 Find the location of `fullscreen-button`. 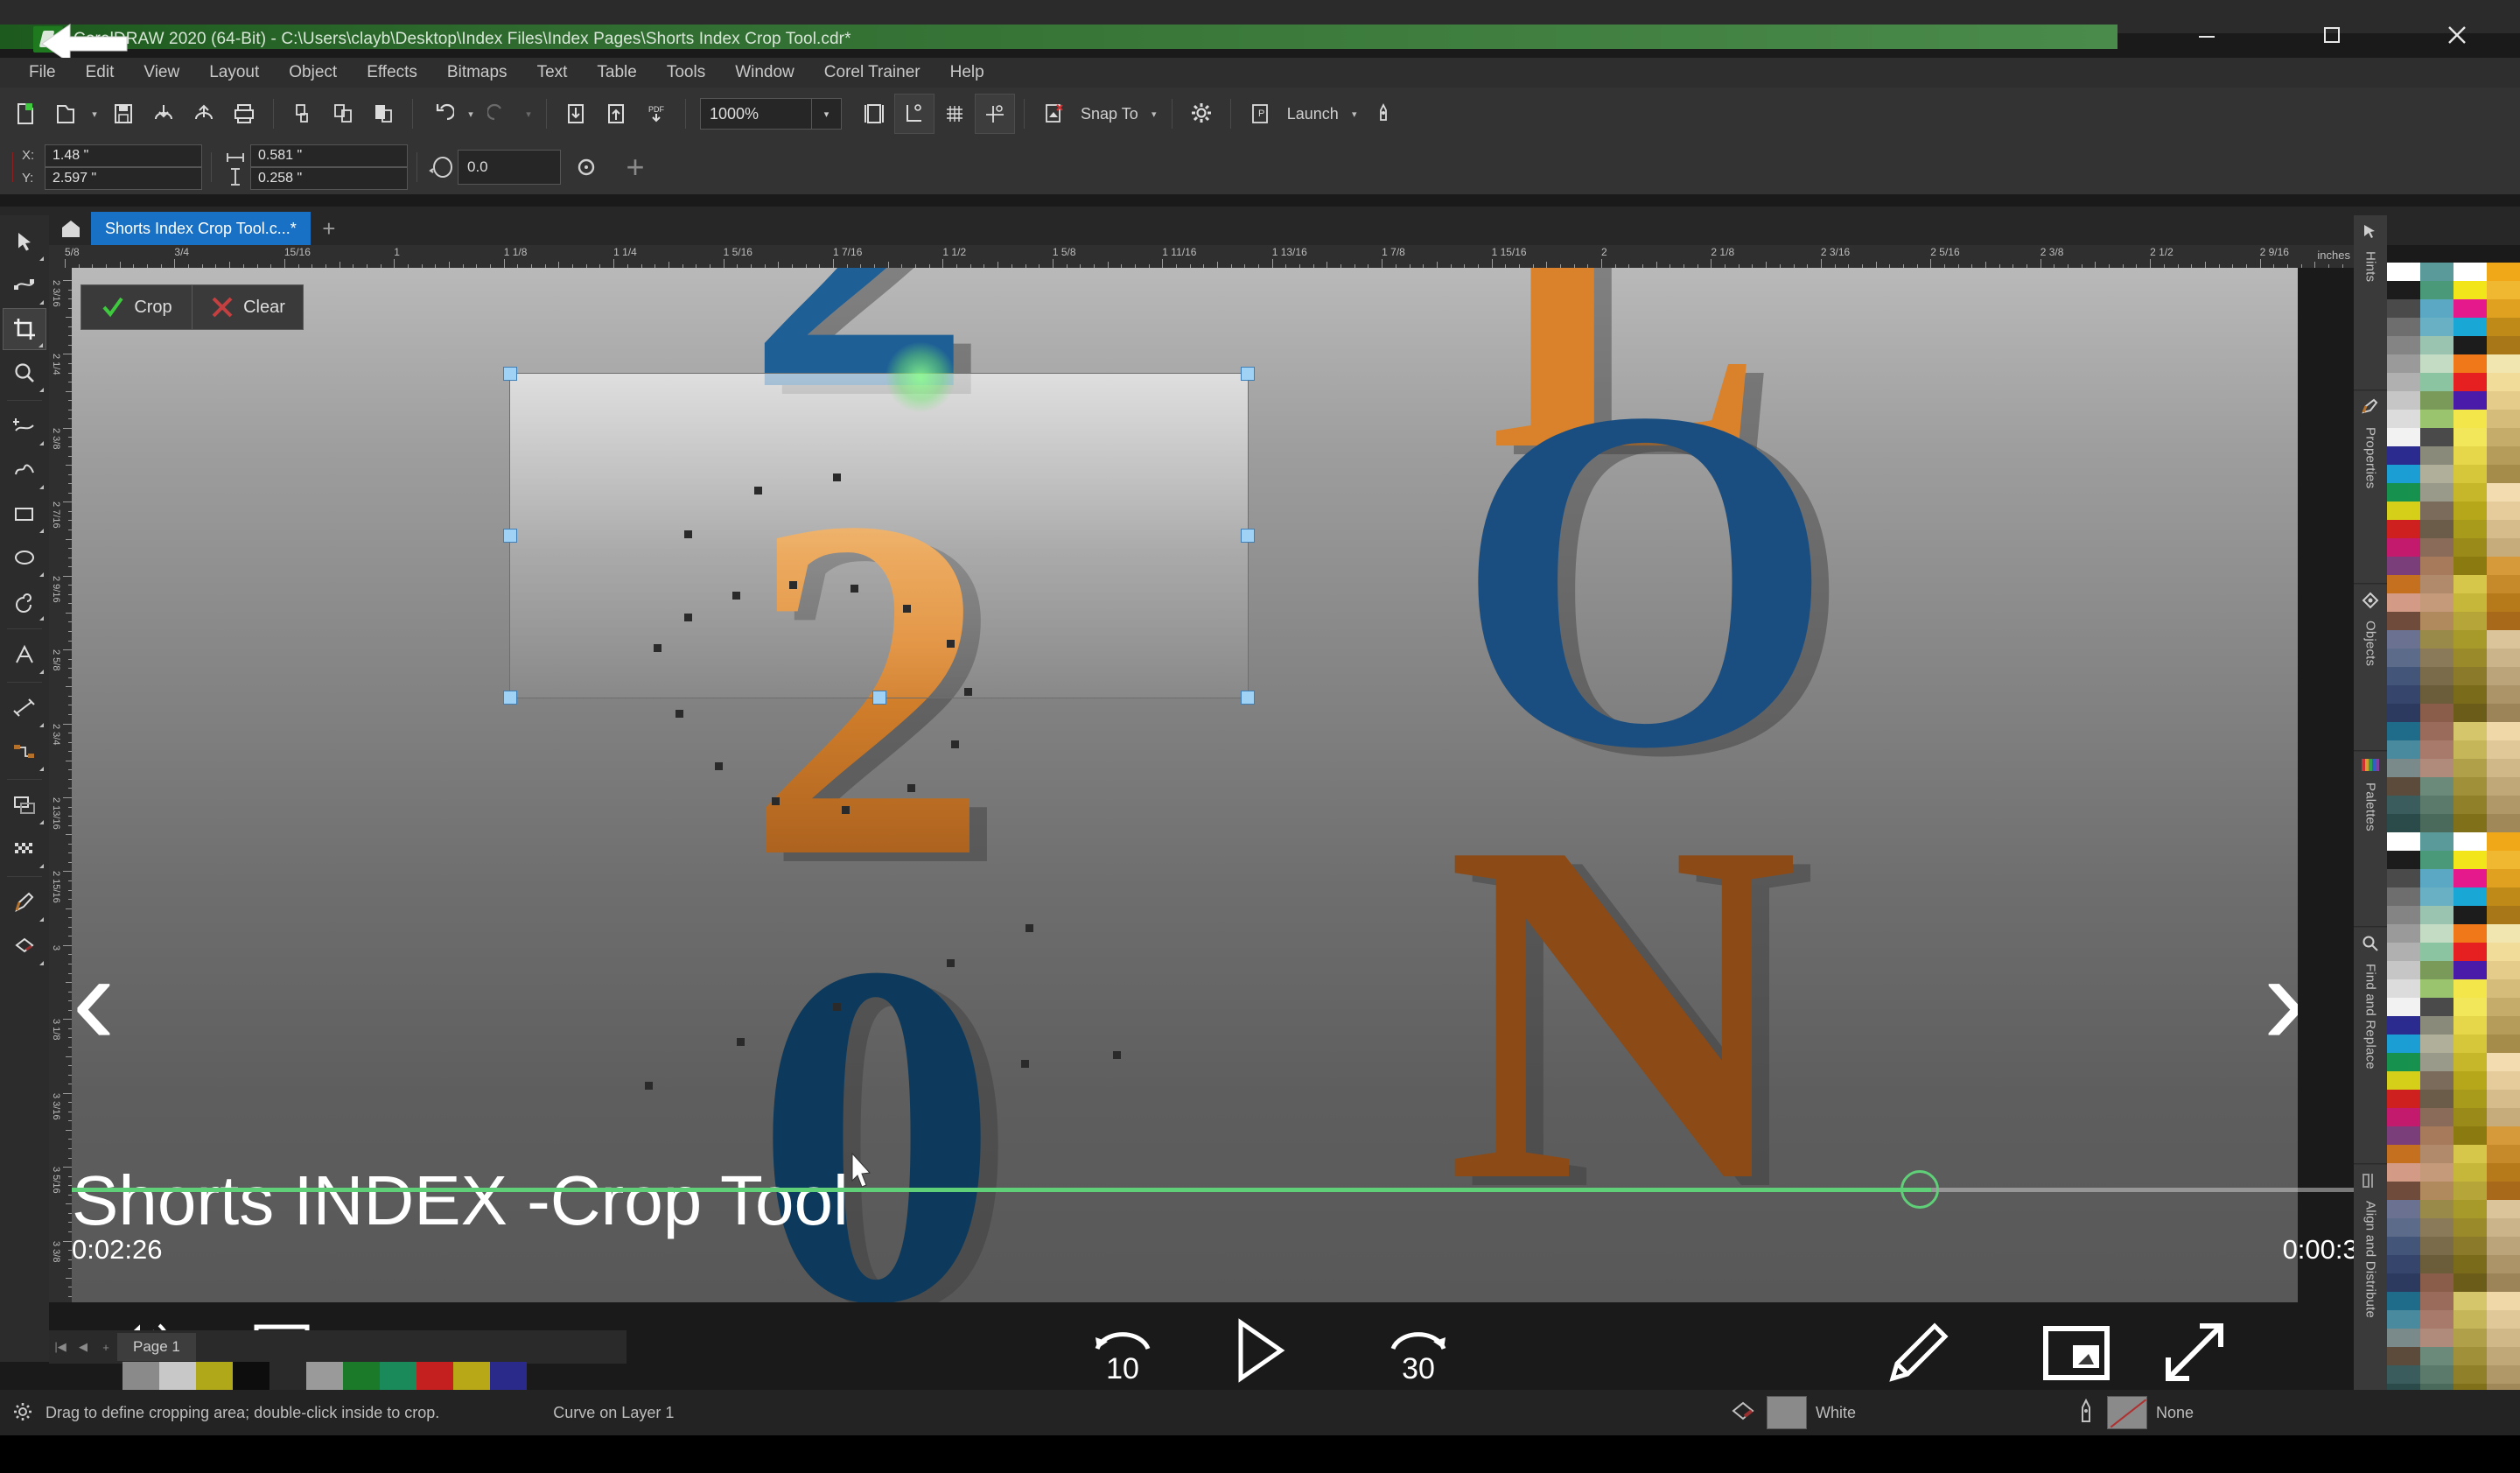

fullscreen-button is located at coordinates (2194, 1352).